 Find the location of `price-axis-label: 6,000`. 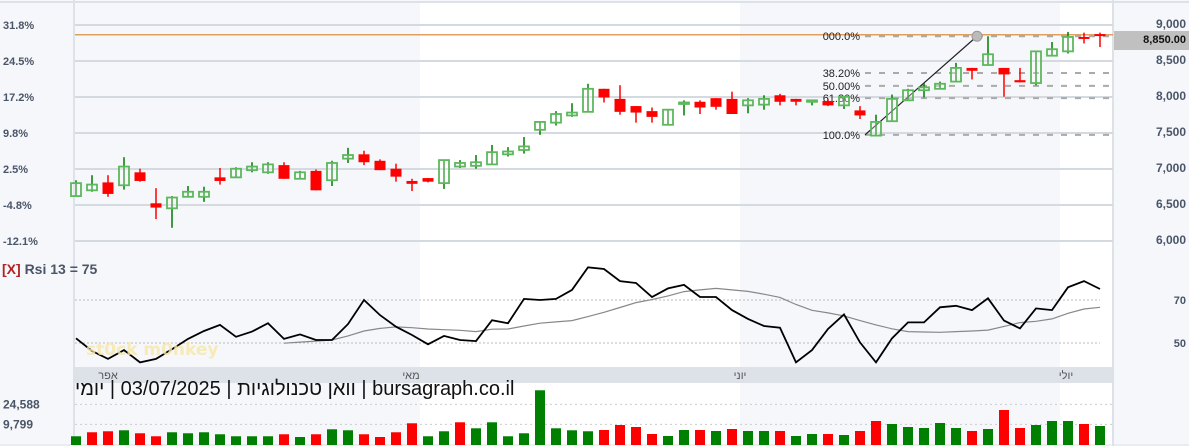

price-axis-label: 6,000 is located at coordinates (1171, 240).